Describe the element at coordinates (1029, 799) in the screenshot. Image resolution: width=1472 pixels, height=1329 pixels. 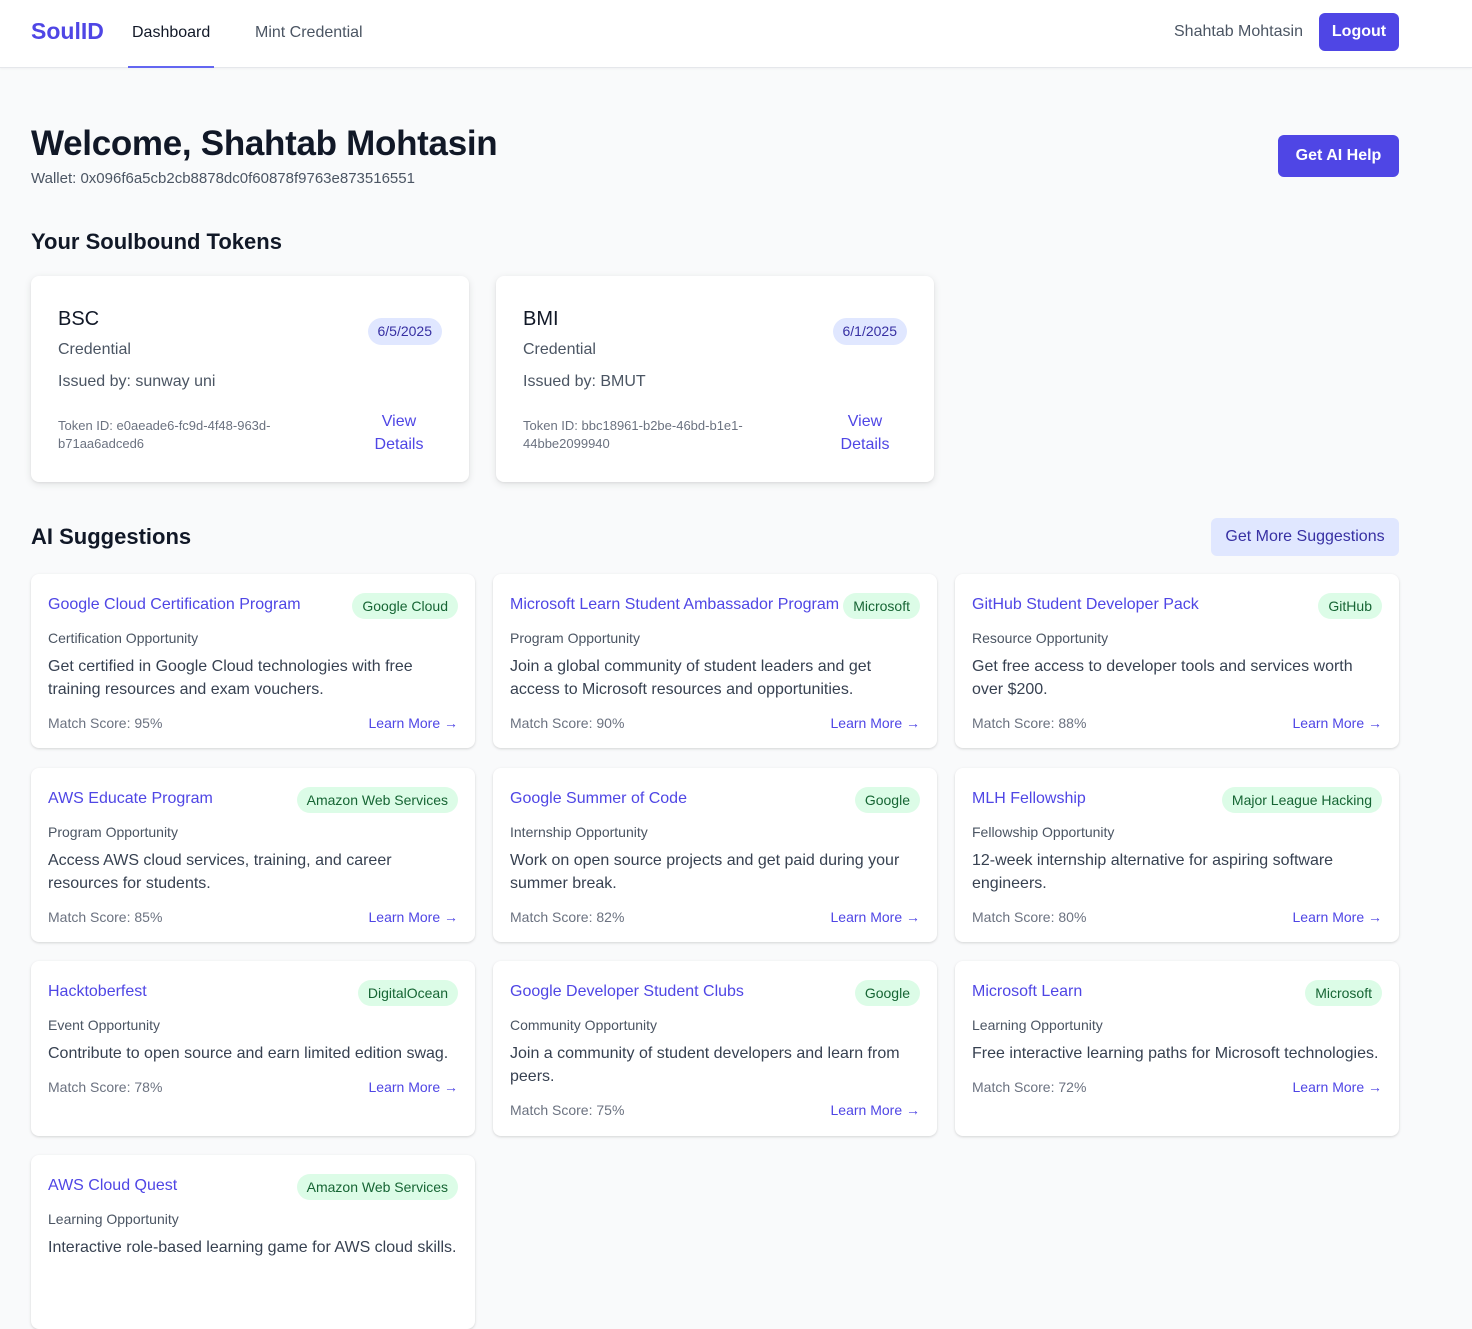
I see `suggestion-title: MLH Fellowship` at that location.